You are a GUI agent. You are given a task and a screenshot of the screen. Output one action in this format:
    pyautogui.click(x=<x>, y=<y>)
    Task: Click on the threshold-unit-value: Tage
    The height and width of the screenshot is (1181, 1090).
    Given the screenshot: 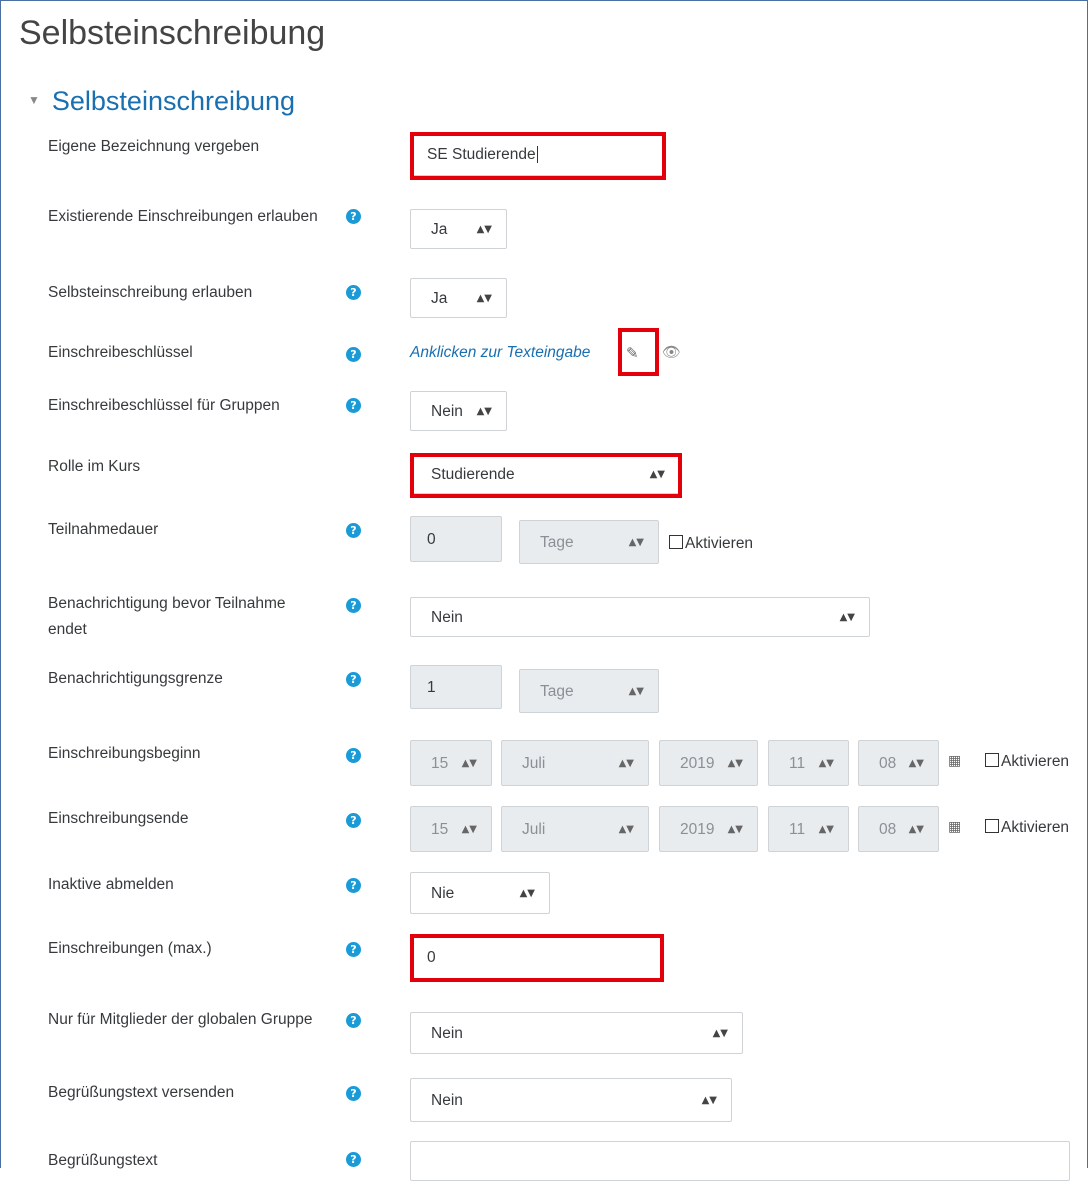 What is the action you would take?
    pyautogui.click(x=557, y=691)
    